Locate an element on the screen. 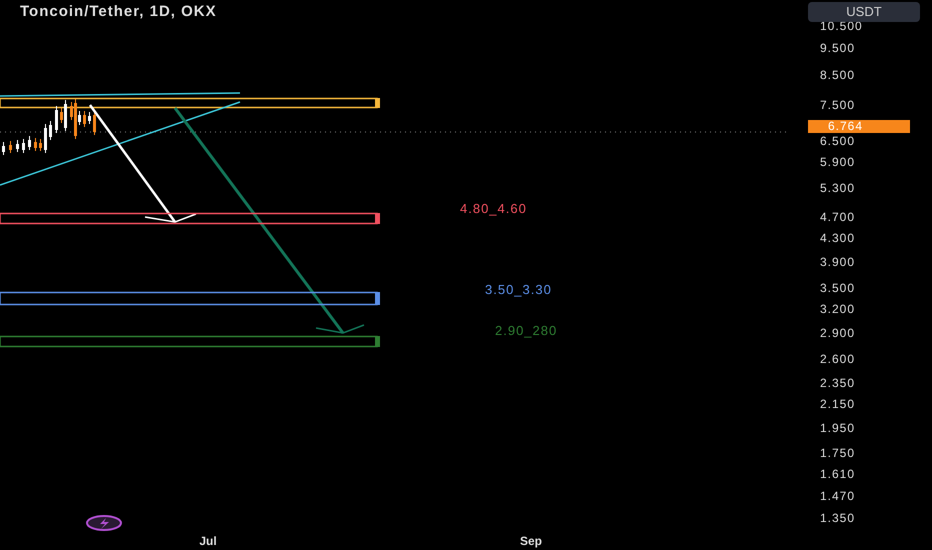 The image size is (932, 550). chart-title: Toncoin/Tether, 1D, OKX is located at coordinates (118, 12).